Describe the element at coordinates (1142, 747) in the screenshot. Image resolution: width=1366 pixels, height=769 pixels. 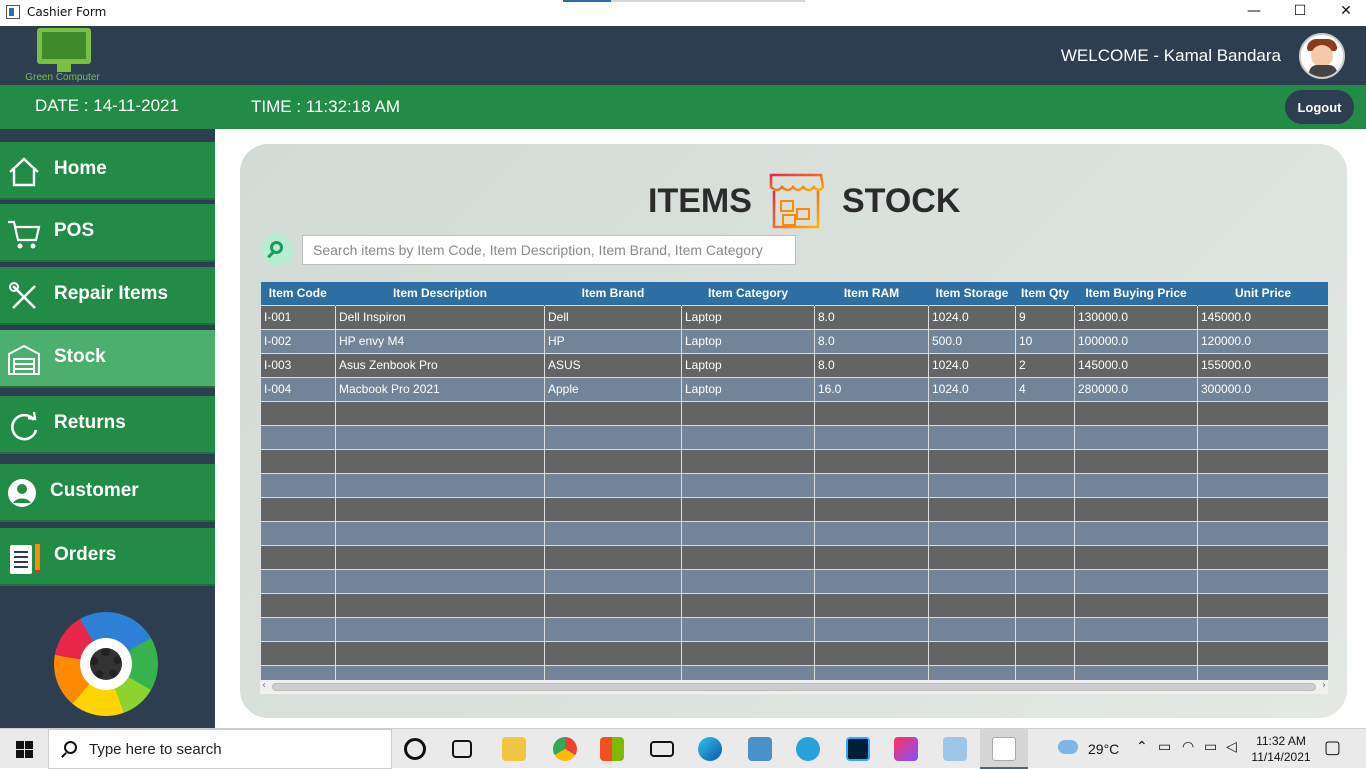
I see `chevron-up-icon: ⌃` at that location.